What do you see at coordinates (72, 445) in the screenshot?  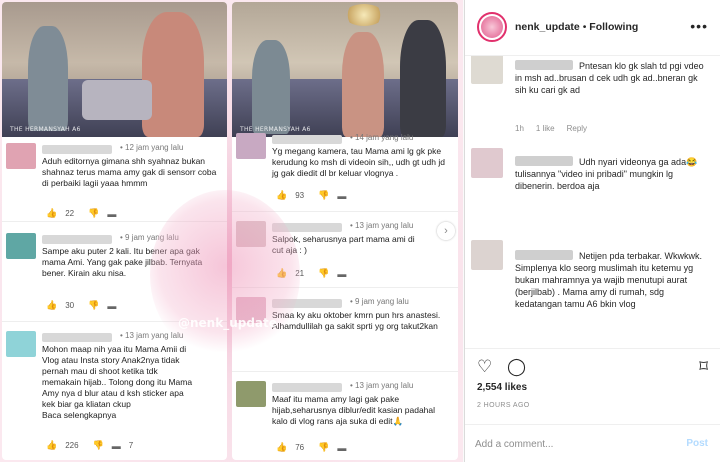 I see `like-count: 226` at bounding box center [72, 445].